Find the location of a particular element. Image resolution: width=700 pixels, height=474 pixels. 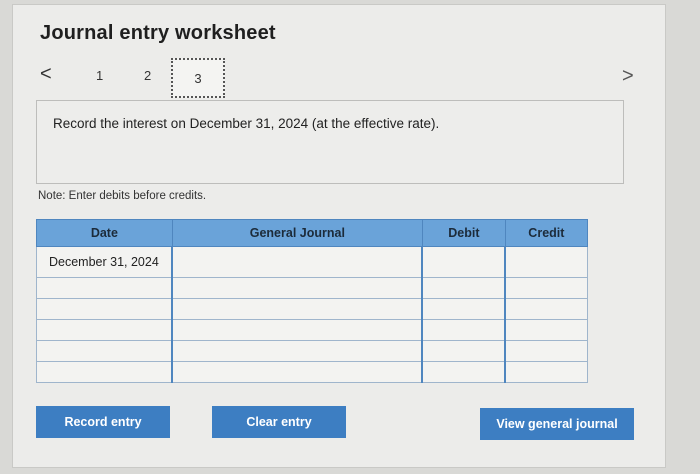

note-text: Note: Enter debits before credits. is located at coordinates (122, 196).